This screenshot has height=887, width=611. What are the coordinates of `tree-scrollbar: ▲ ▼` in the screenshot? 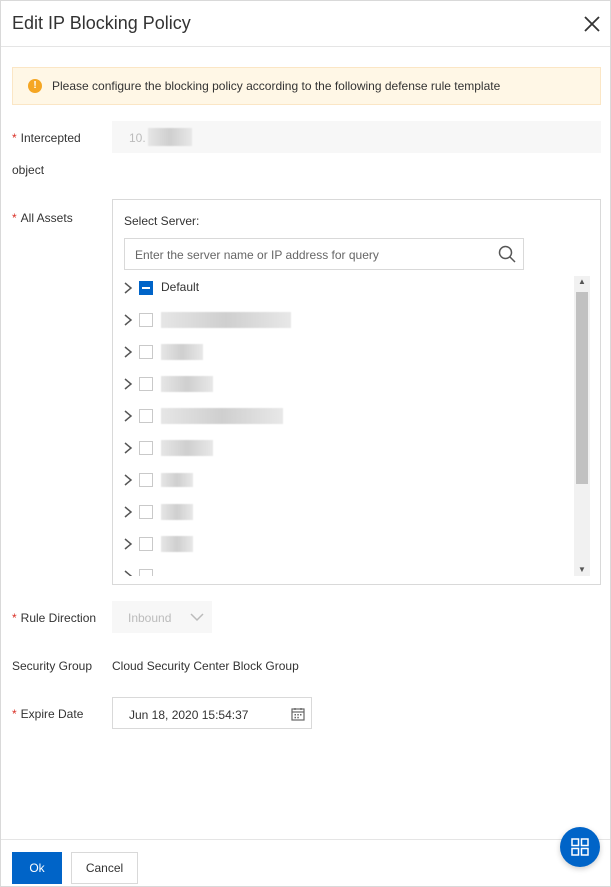 It's located at (582, 426).